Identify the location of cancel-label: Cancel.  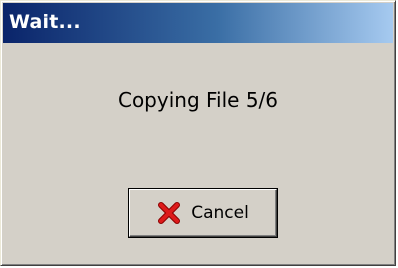
(220, 213).